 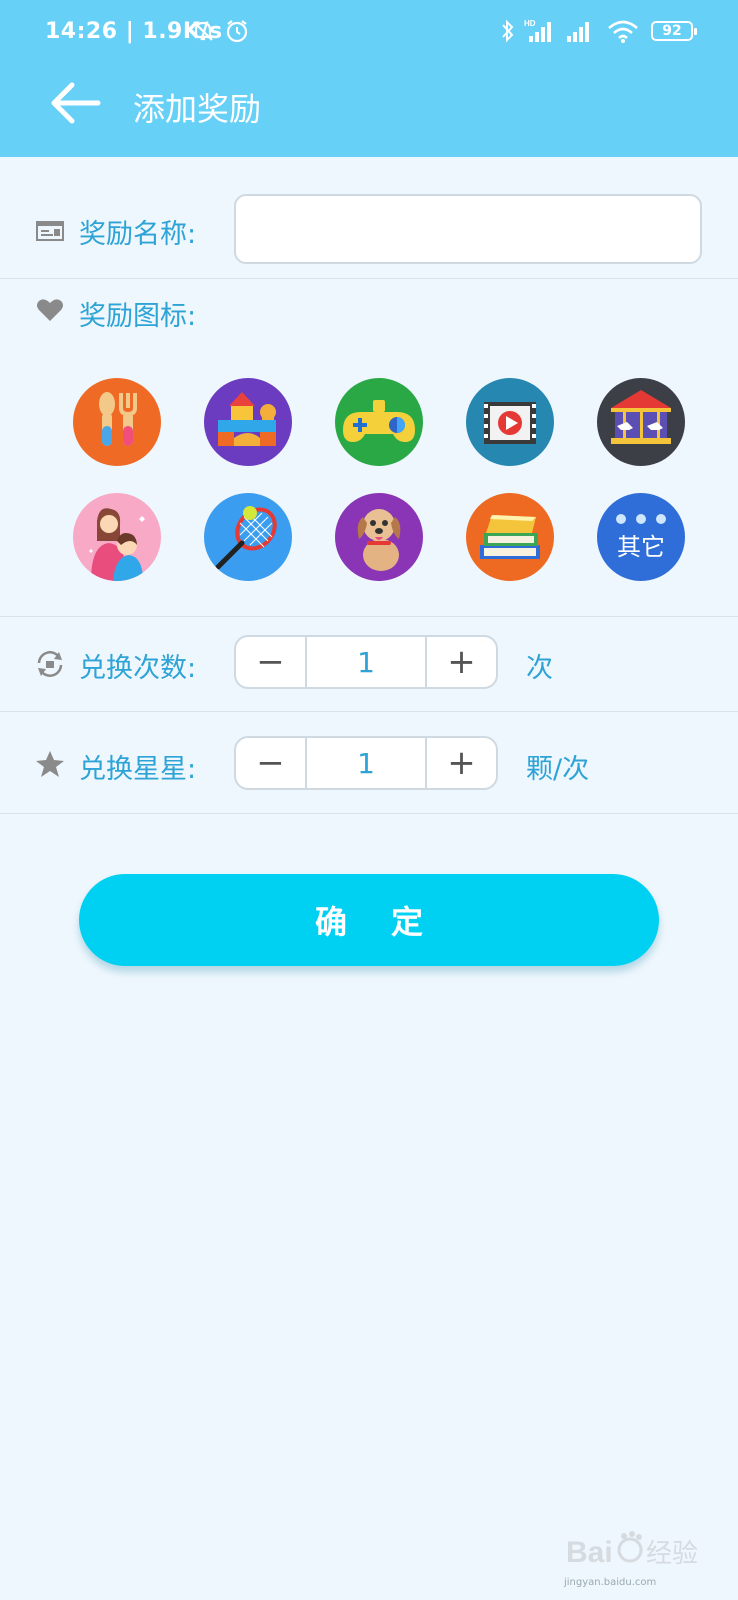 I want to click on stars-minus-button: −, so click(x=270, y=763).